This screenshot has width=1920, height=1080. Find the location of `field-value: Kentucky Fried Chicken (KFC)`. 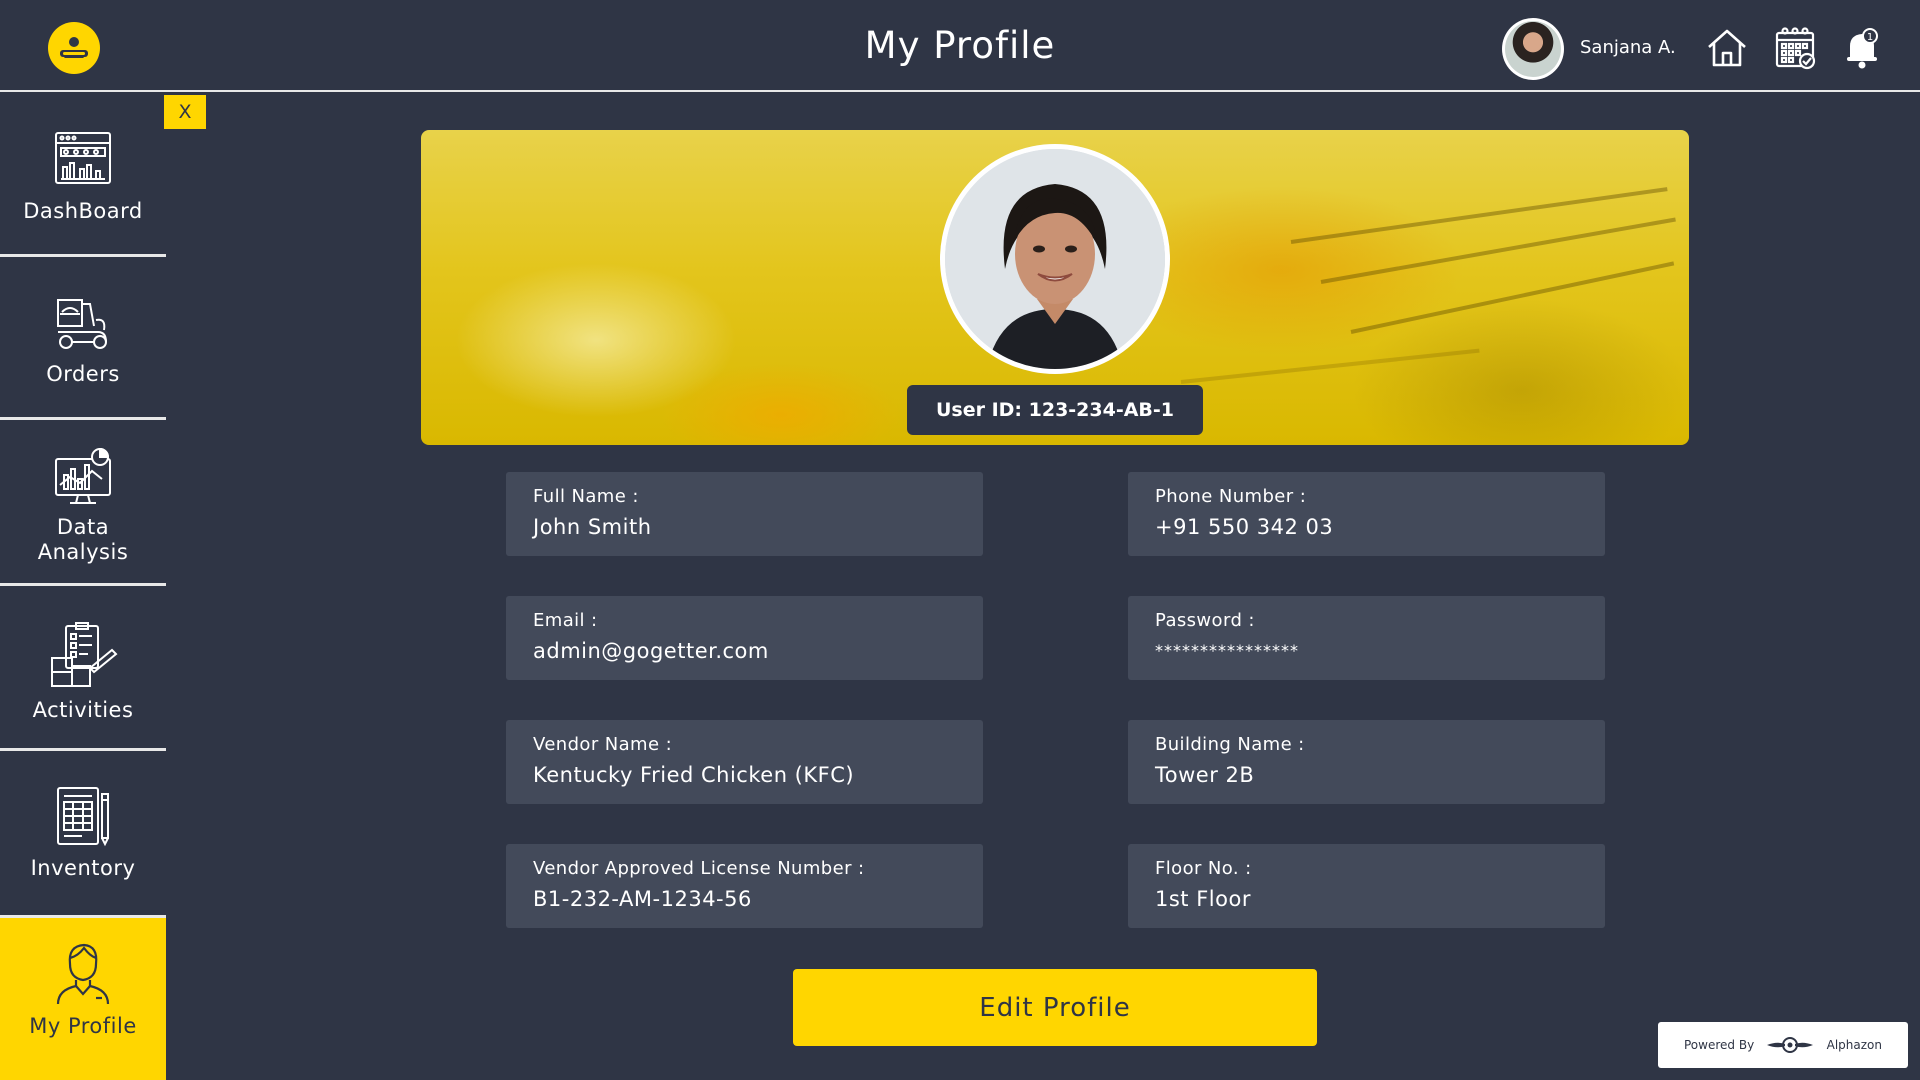

field-value: Kentucky Fried Chicken (KFC) is located at coordinates (694, 775).